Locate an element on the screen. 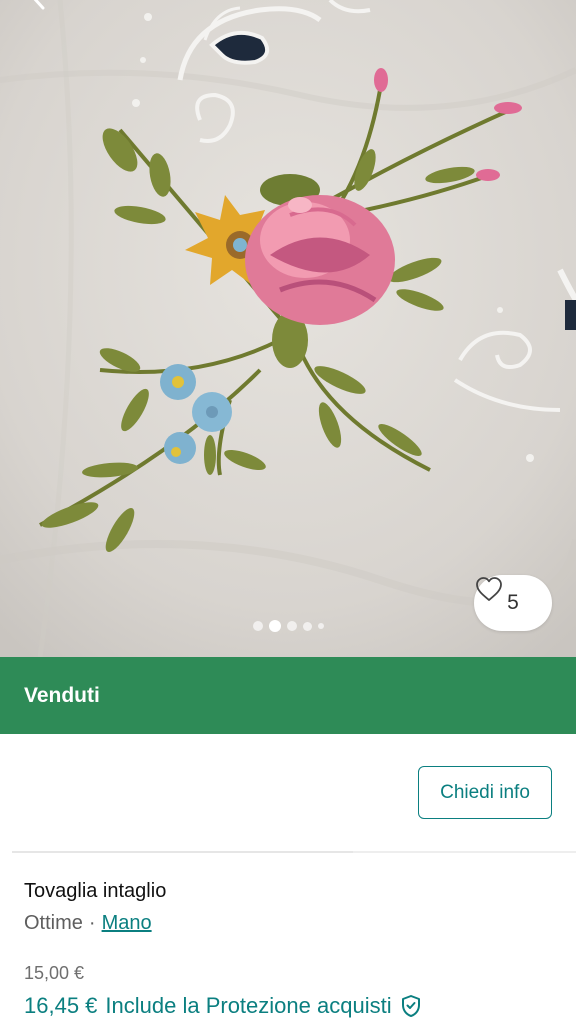 Image resolution: width=576 pixels, height=1024 pixels. ask-info-button: Chiedi info is located at coordinates (485, 792).